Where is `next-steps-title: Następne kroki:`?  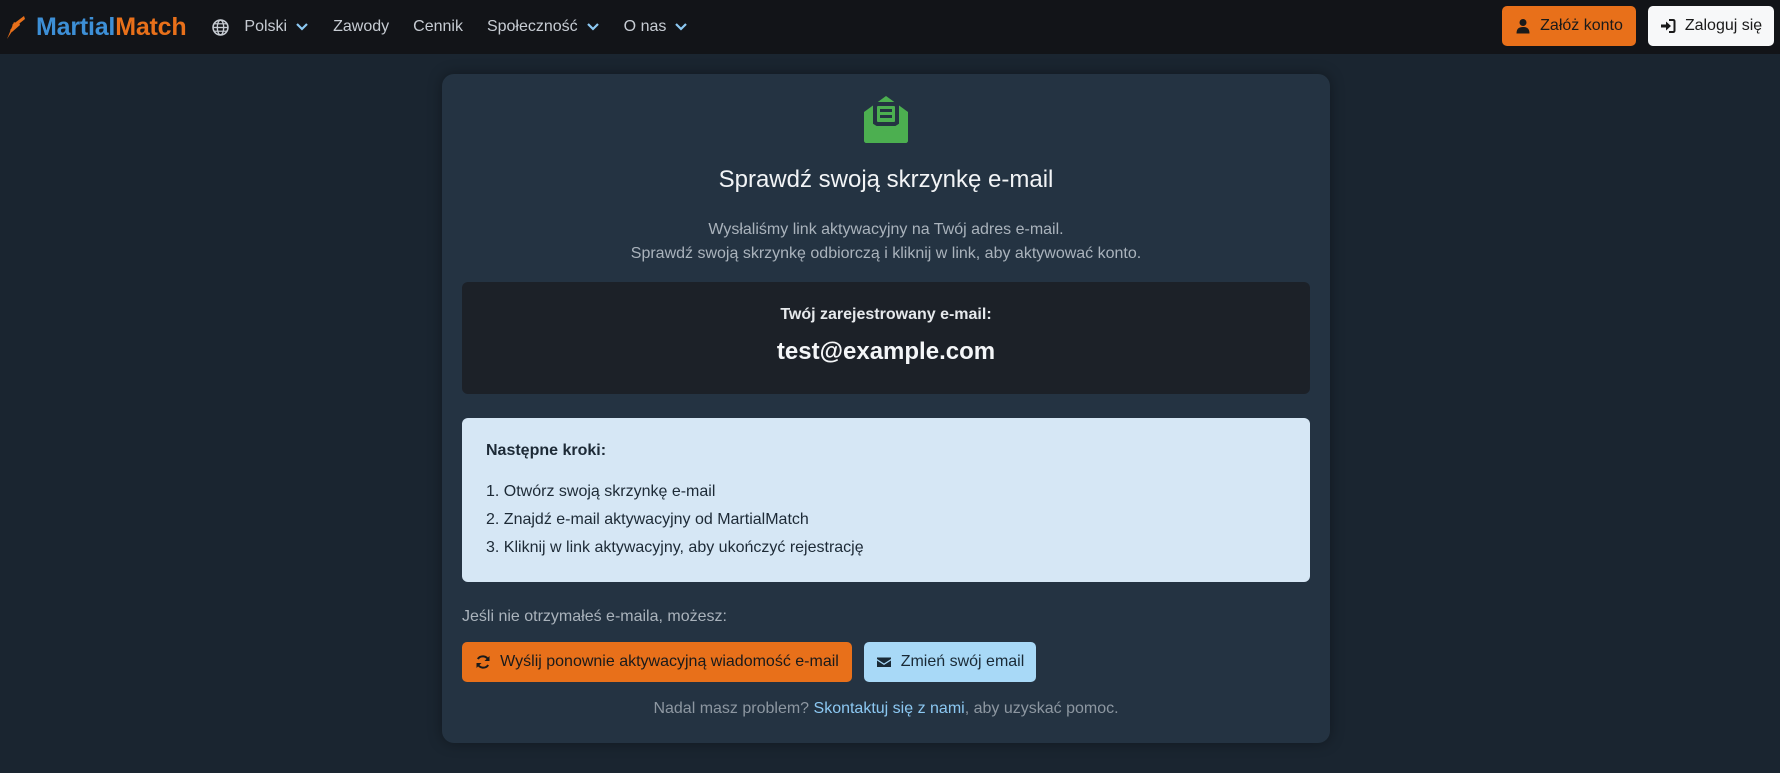 next-steps-title: Następne kroki: is located at coordinates (546, 450).